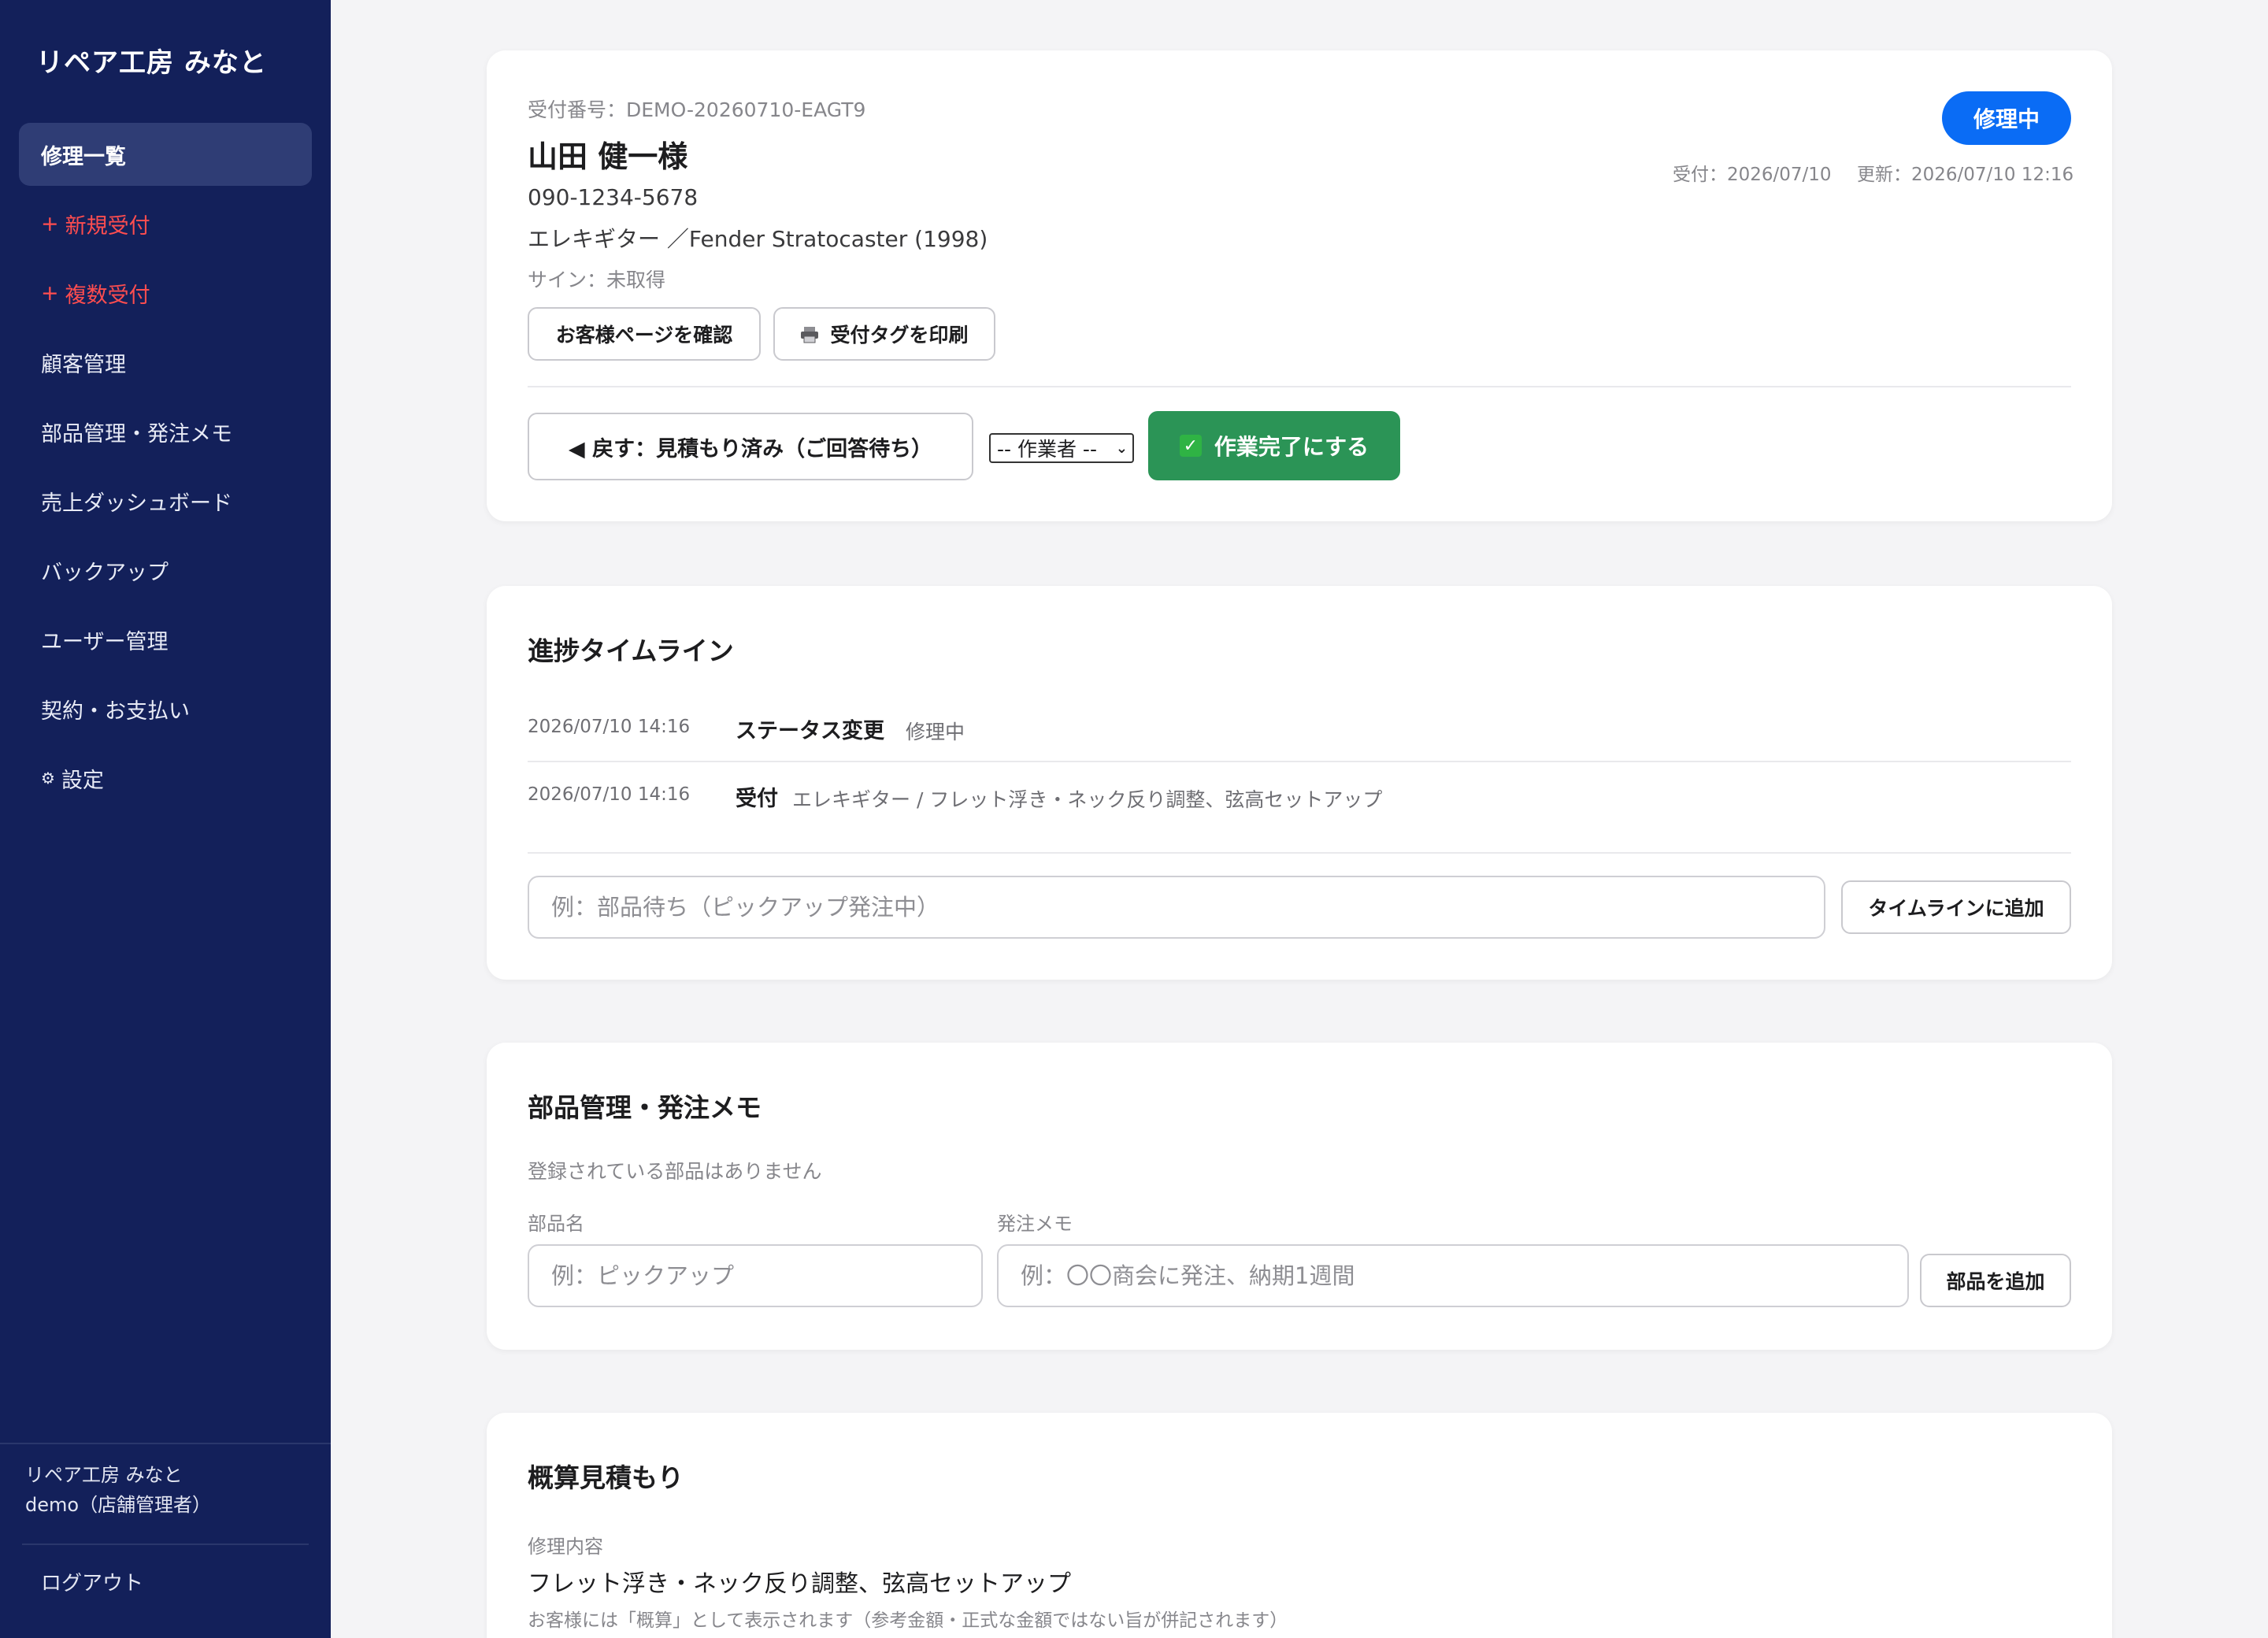 This screenshot has width=2268, height=1638. I want to click on sidebar-footer: リペア工房 みなと demo（店舗管理者）, so click(165, 1494).